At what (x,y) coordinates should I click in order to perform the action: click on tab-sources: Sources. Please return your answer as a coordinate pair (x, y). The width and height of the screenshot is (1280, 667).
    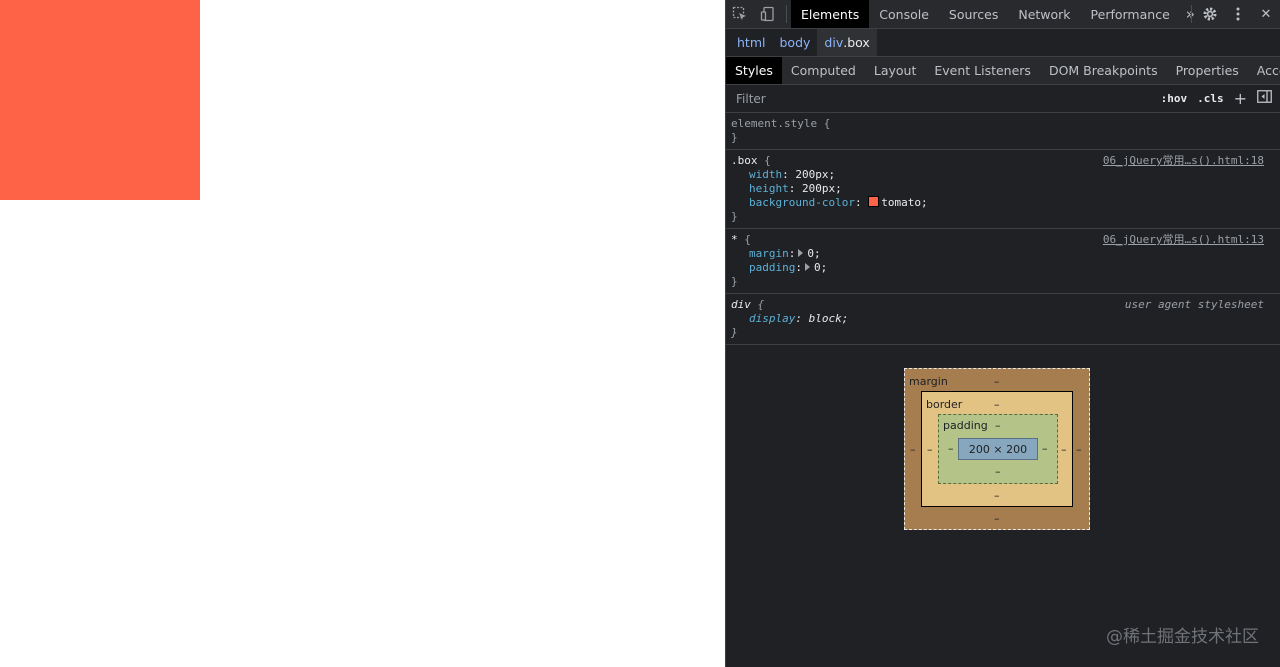
    Looking at the image, I should click on (973, 14).